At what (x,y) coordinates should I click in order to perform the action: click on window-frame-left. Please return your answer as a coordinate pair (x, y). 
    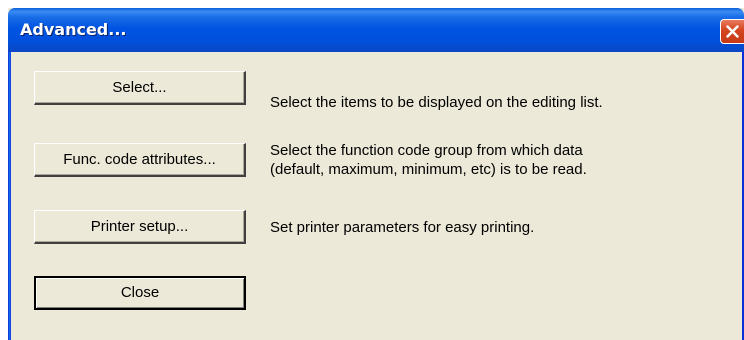
    Looking at the image, I should click on (9, 196).